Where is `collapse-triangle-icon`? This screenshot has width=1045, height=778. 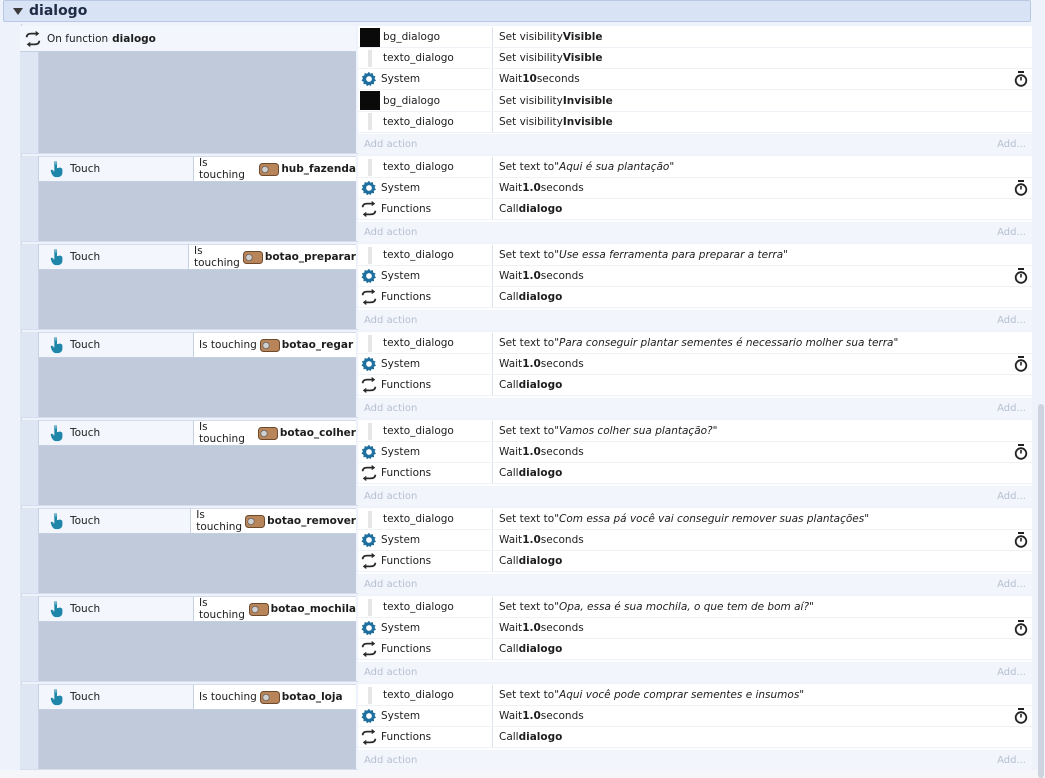 collapse-triangle-icon is located at coordinates (18, 11).